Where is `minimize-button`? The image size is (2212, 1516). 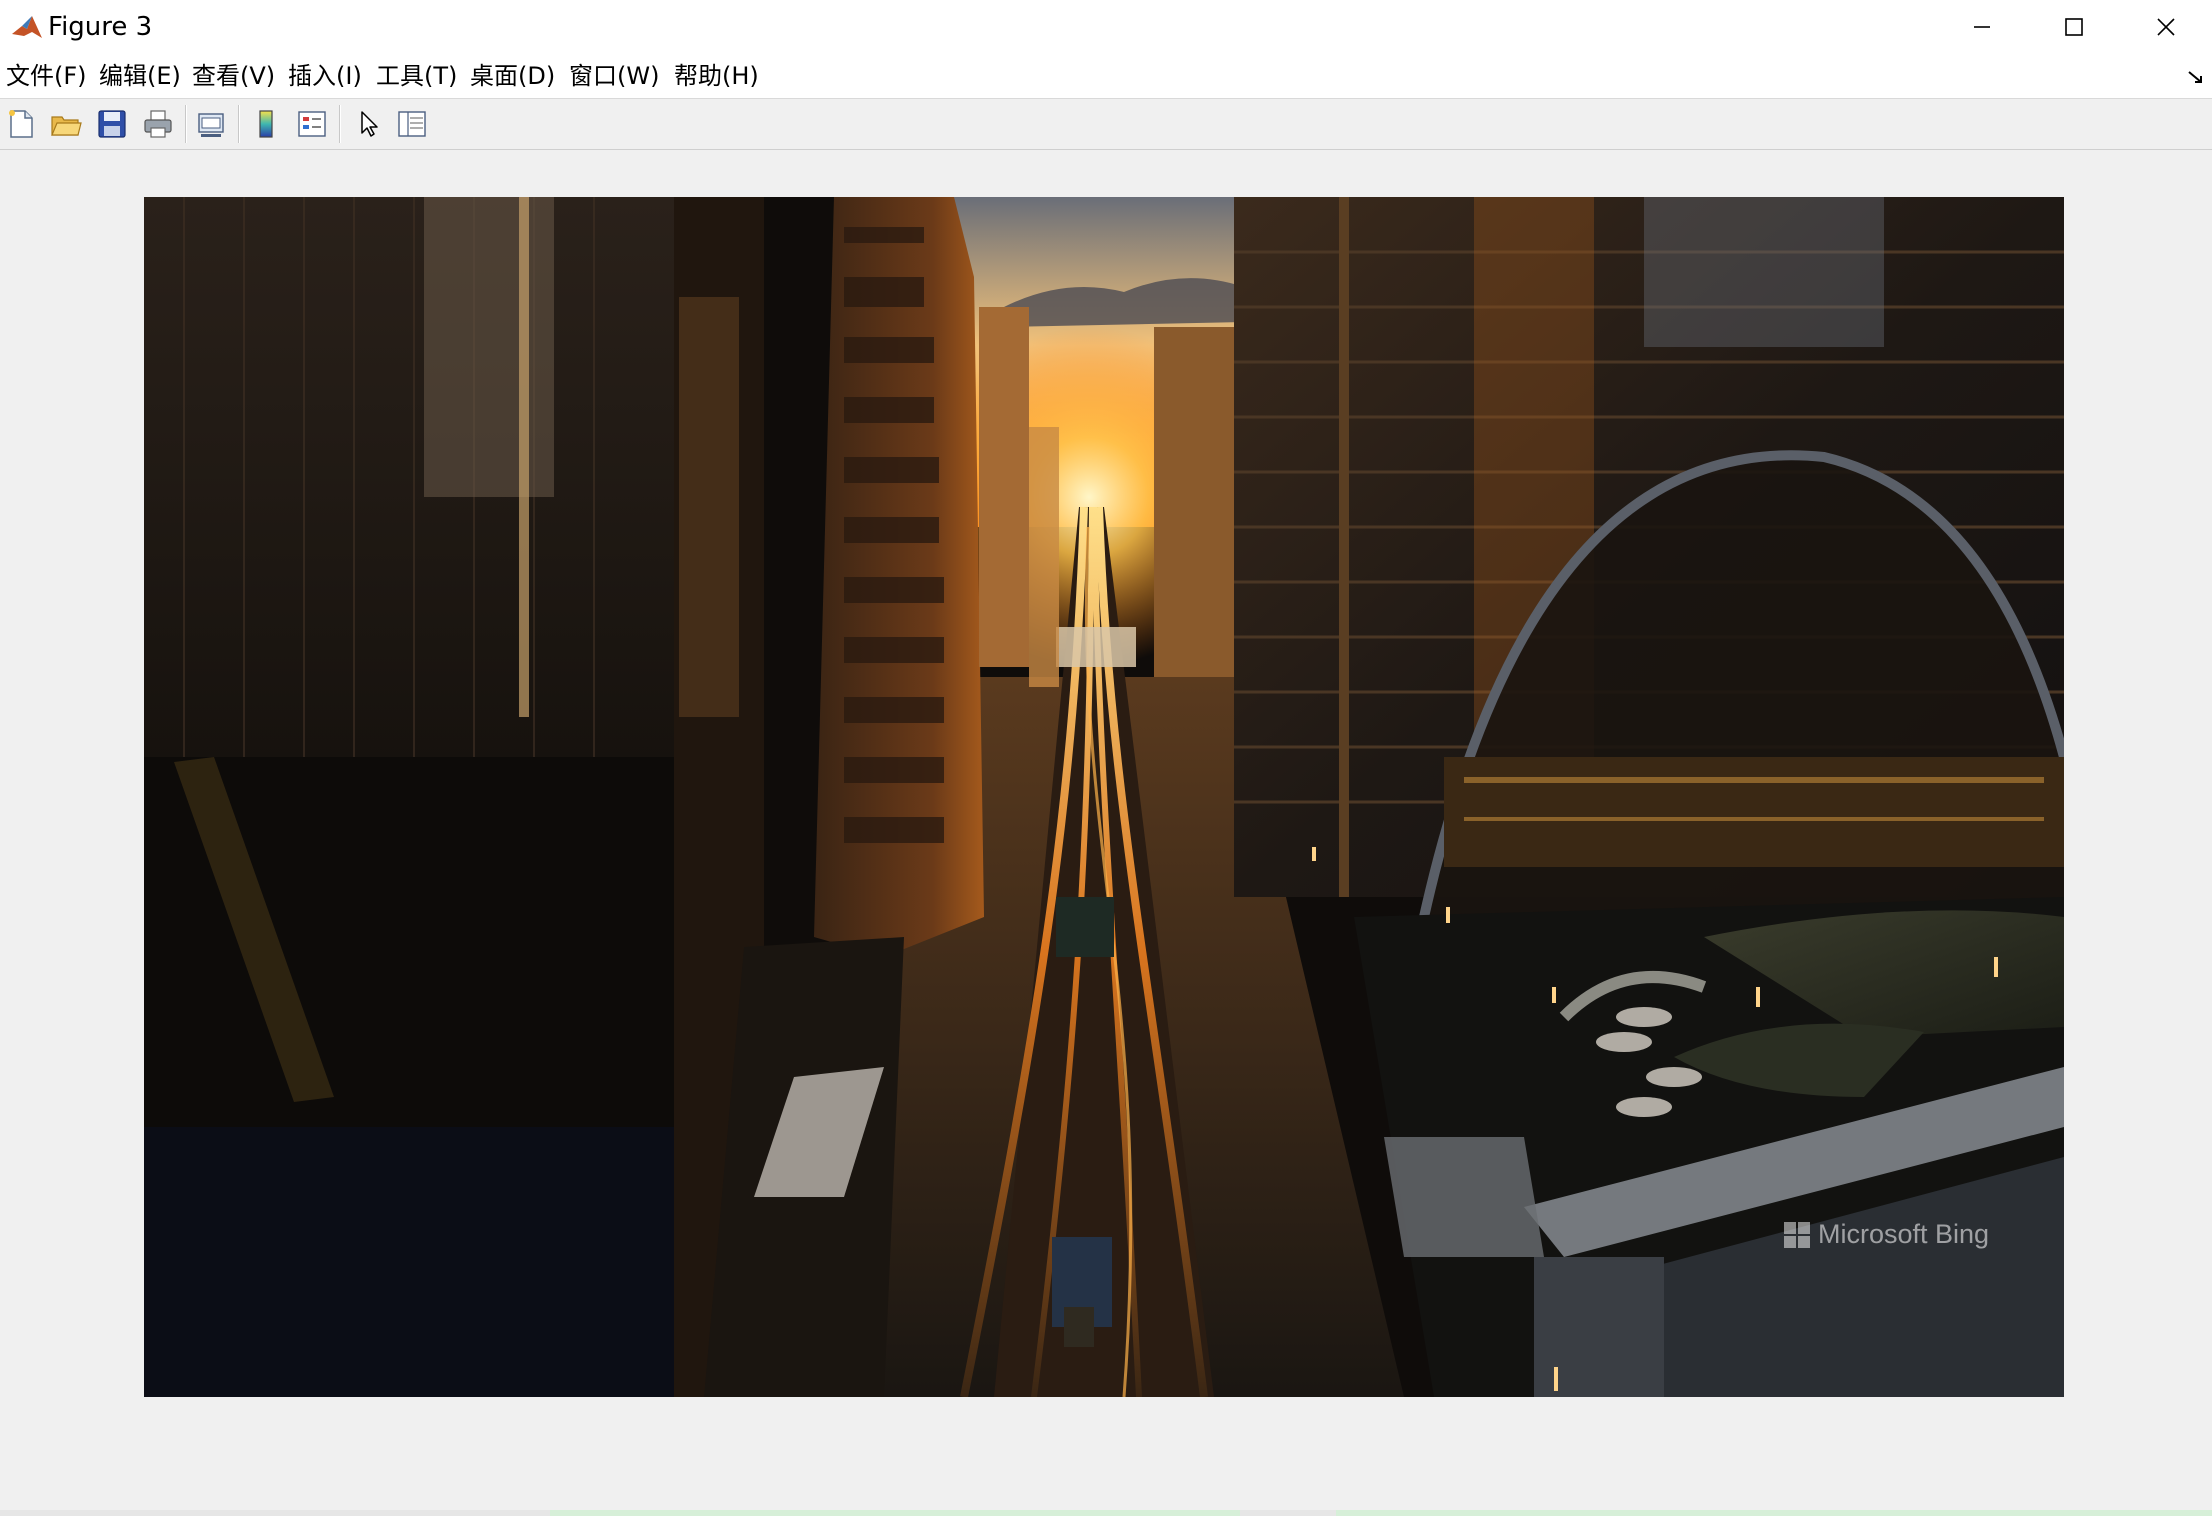
minimize-button is located at coordinates (1982, 27).